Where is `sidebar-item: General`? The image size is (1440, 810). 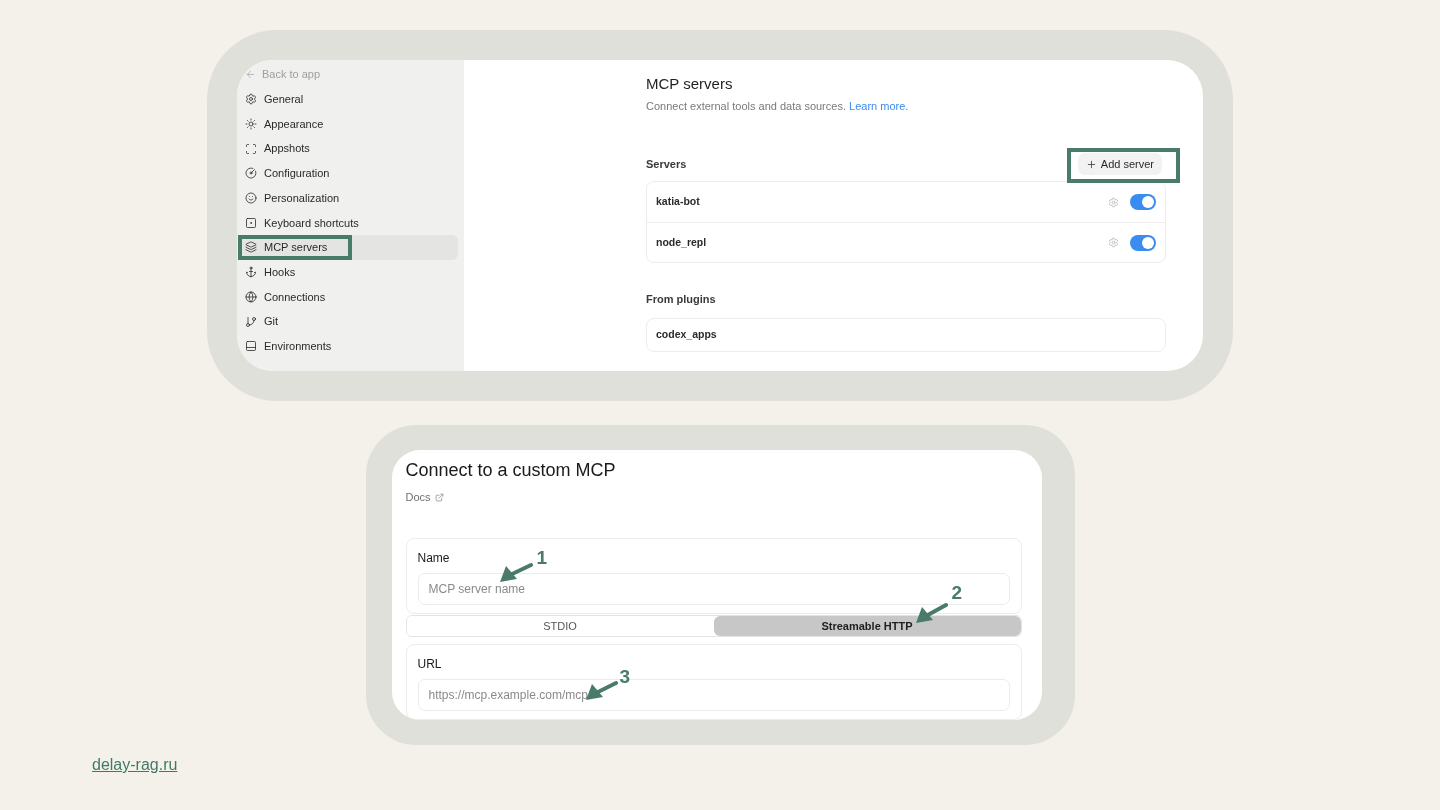
sidebar-item: General is located at coordinates (348, 99).